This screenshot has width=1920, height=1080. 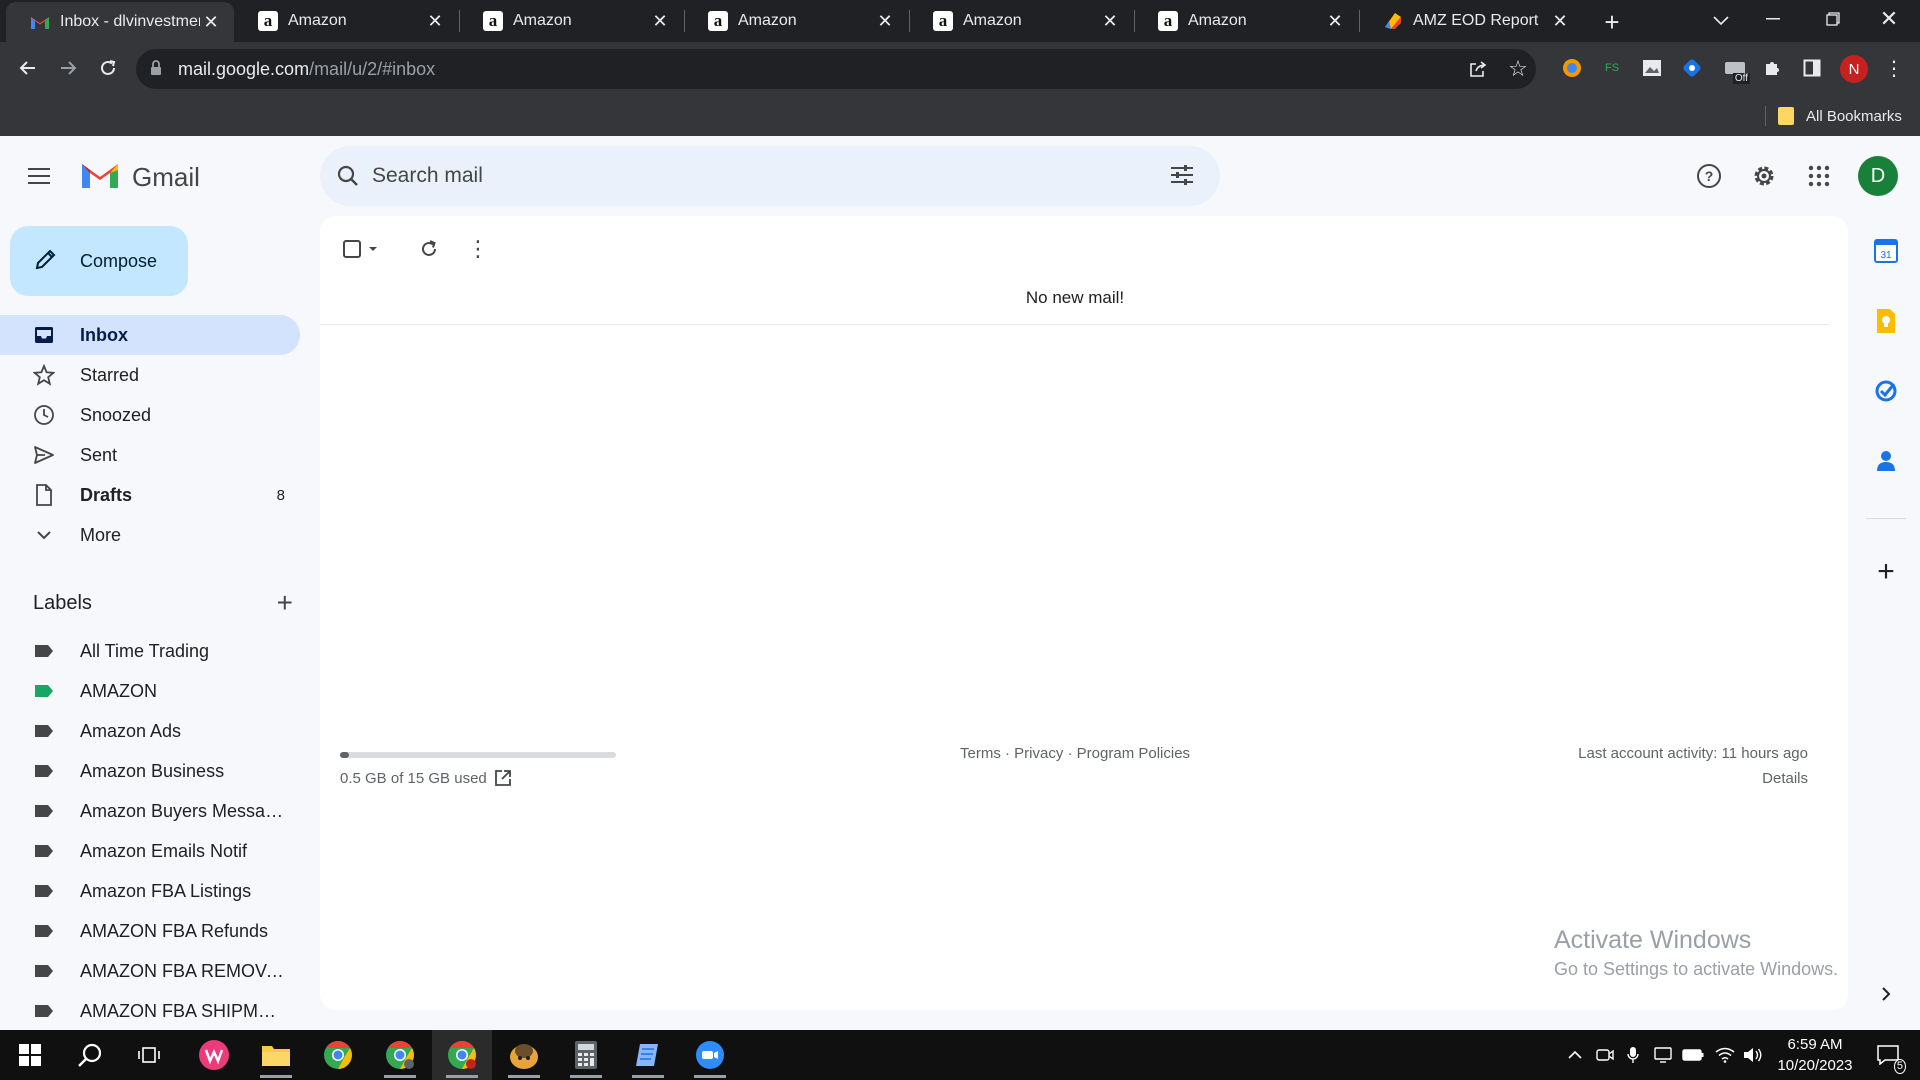 I want to click on google-calendar-icon: 31, so click(x=1886, y=251).